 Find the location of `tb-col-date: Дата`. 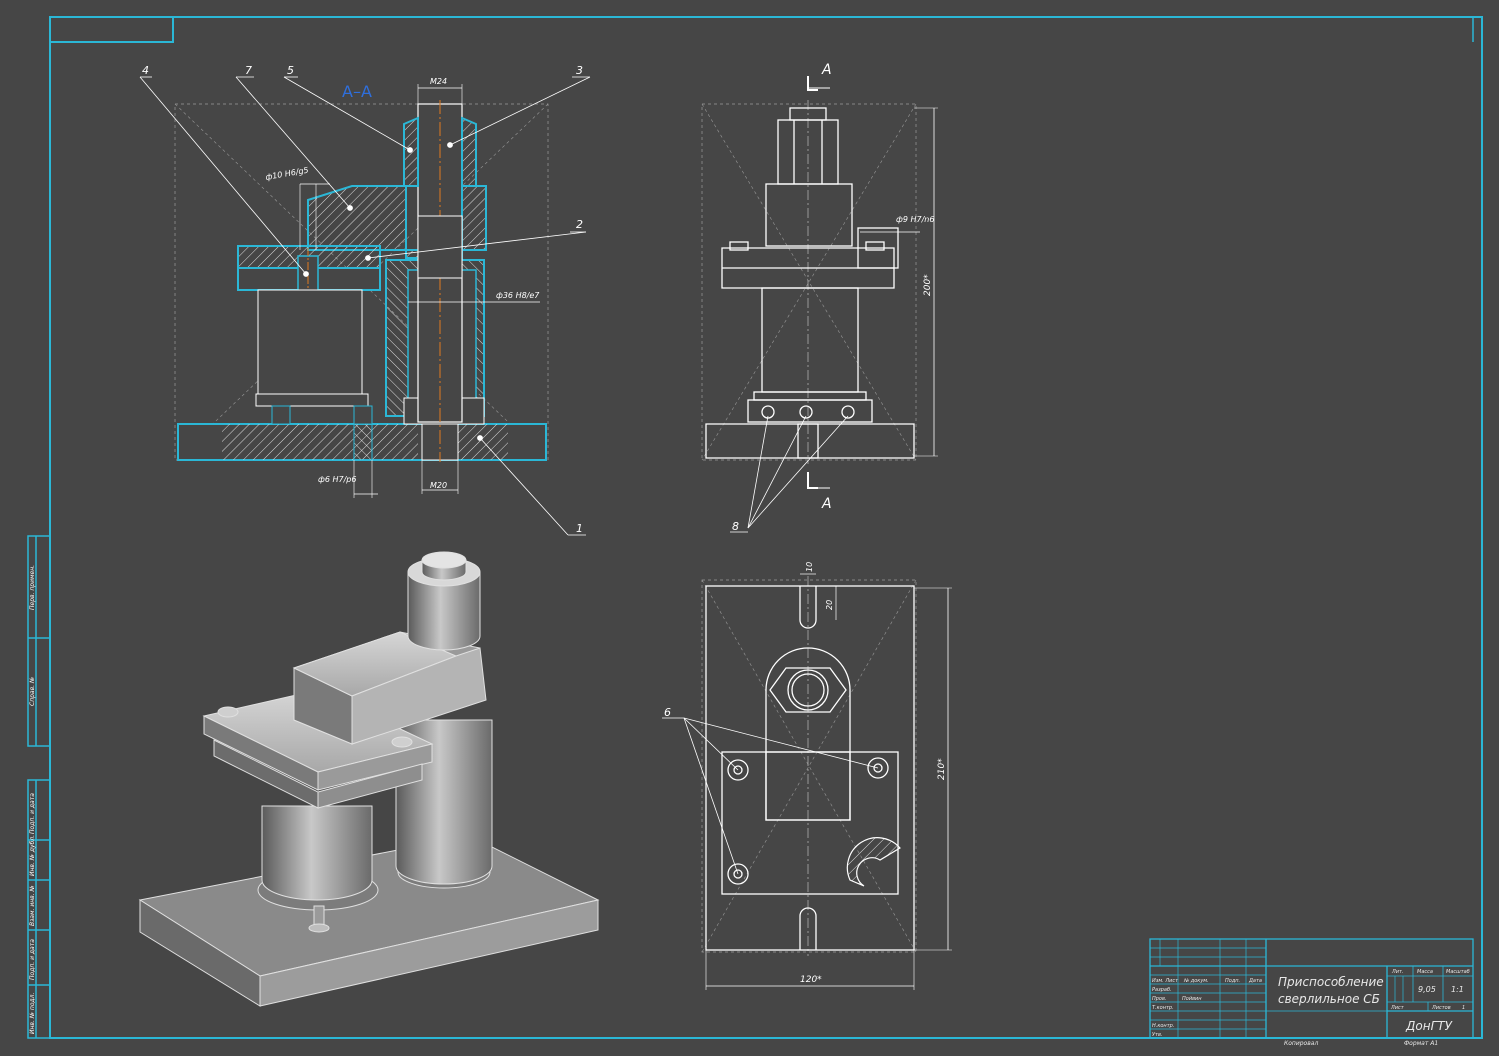

tb-col-date: Дата is located at coordinates (1255, 981).